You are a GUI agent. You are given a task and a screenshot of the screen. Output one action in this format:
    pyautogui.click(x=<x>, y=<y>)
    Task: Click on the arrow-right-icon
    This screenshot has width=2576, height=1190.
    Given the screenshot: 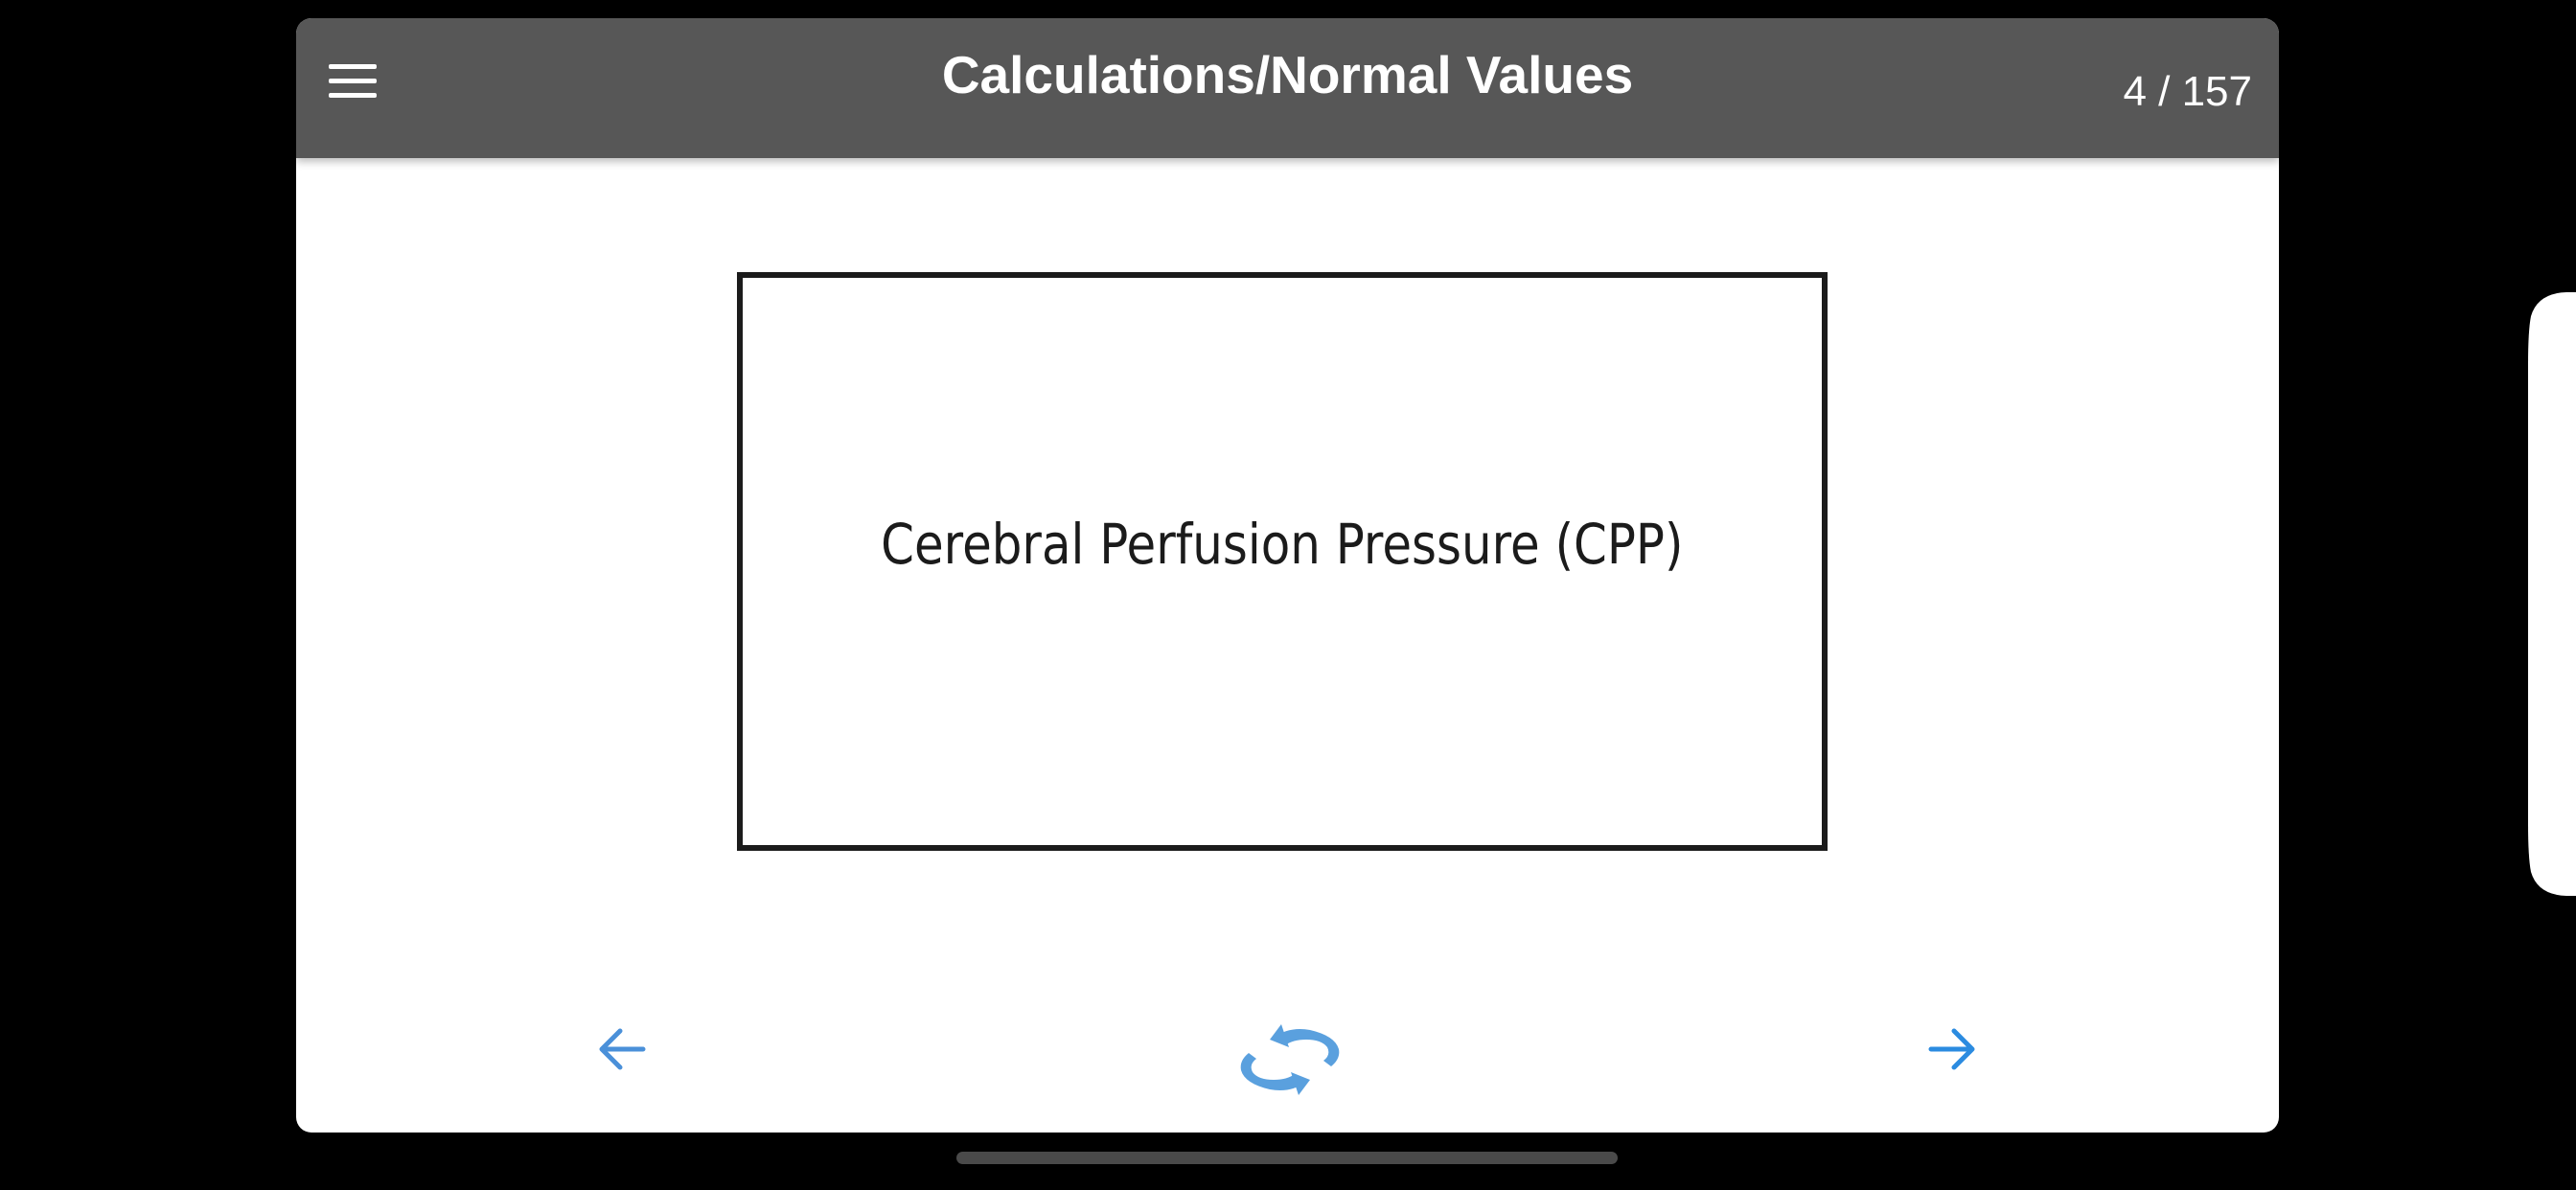 What is the action you would take?
    pyautogui.click(x=1951, y=1049)
    